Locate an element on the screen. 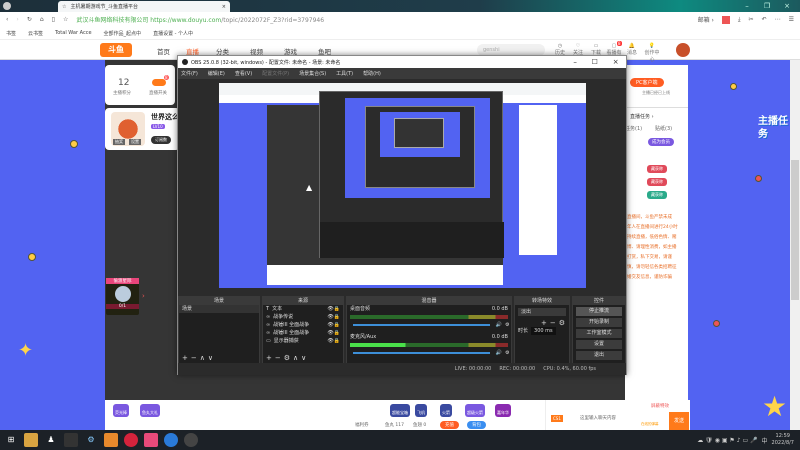 The height and width of the screenshot is (450, 800). send-button: 发送 is located at coordinates (679, 421).